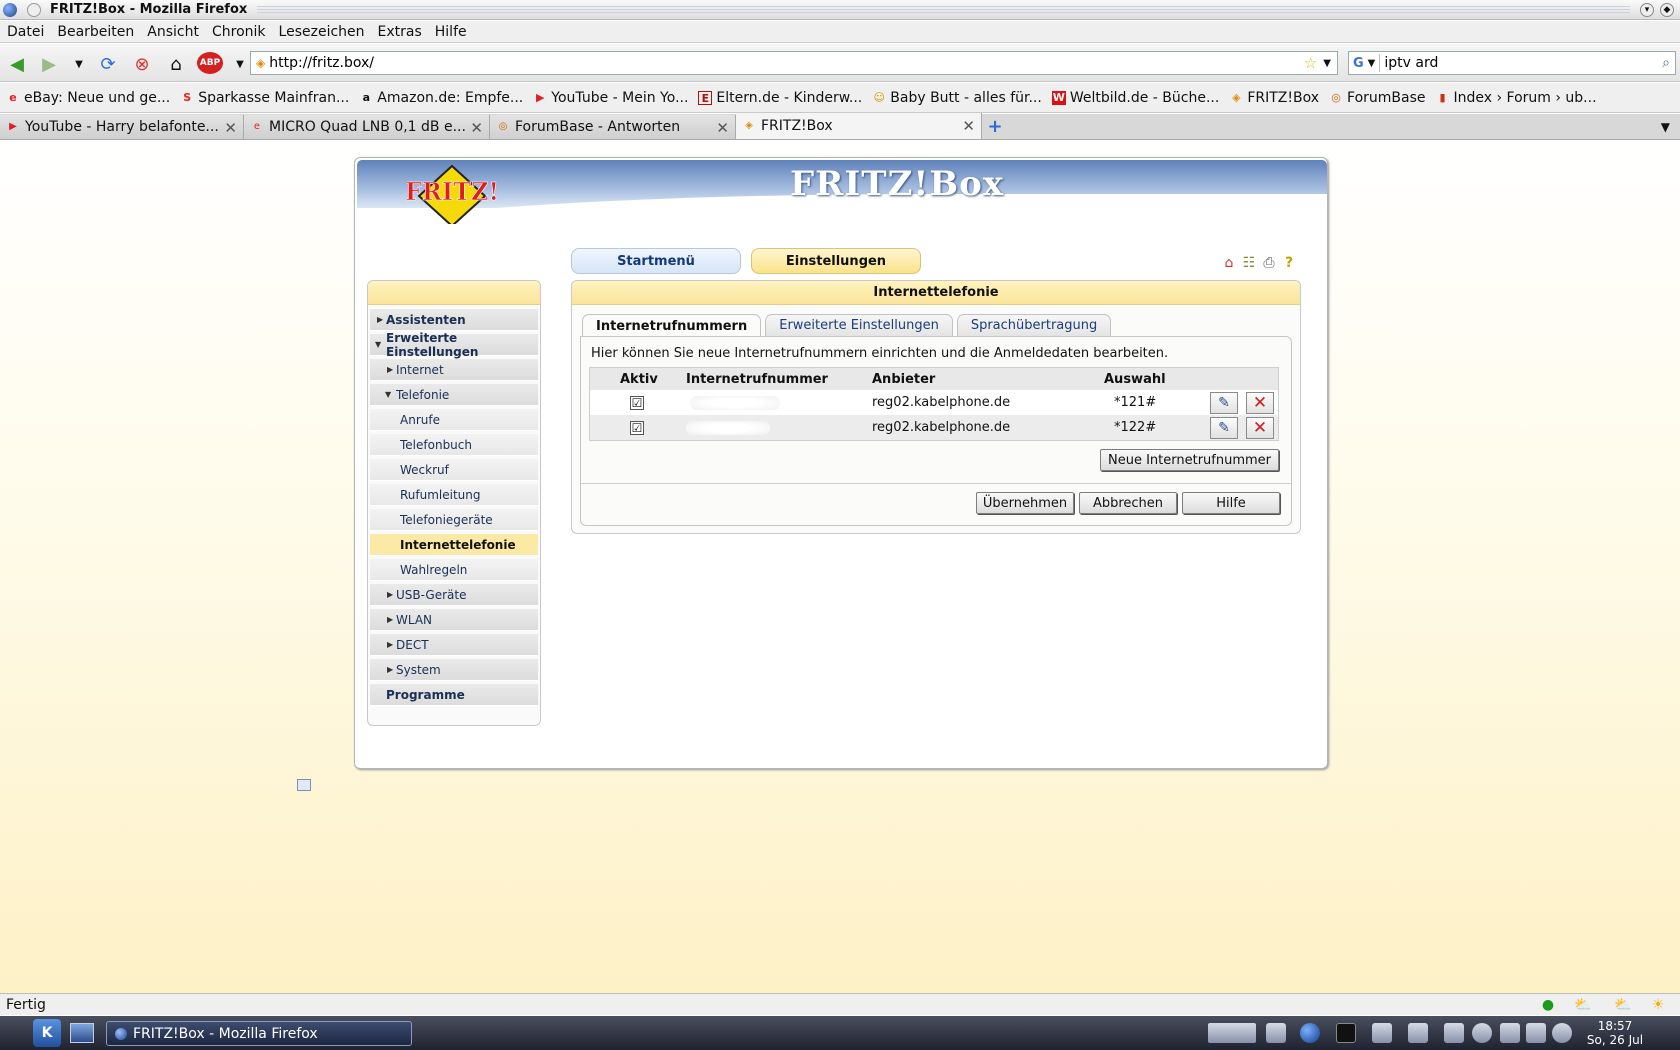 Image resolution: width=1680 pixels, height=1050 pixels. Describe the element at coordinates (17, 64) in the screenshot. I see `back-icon: ◀` at that location.